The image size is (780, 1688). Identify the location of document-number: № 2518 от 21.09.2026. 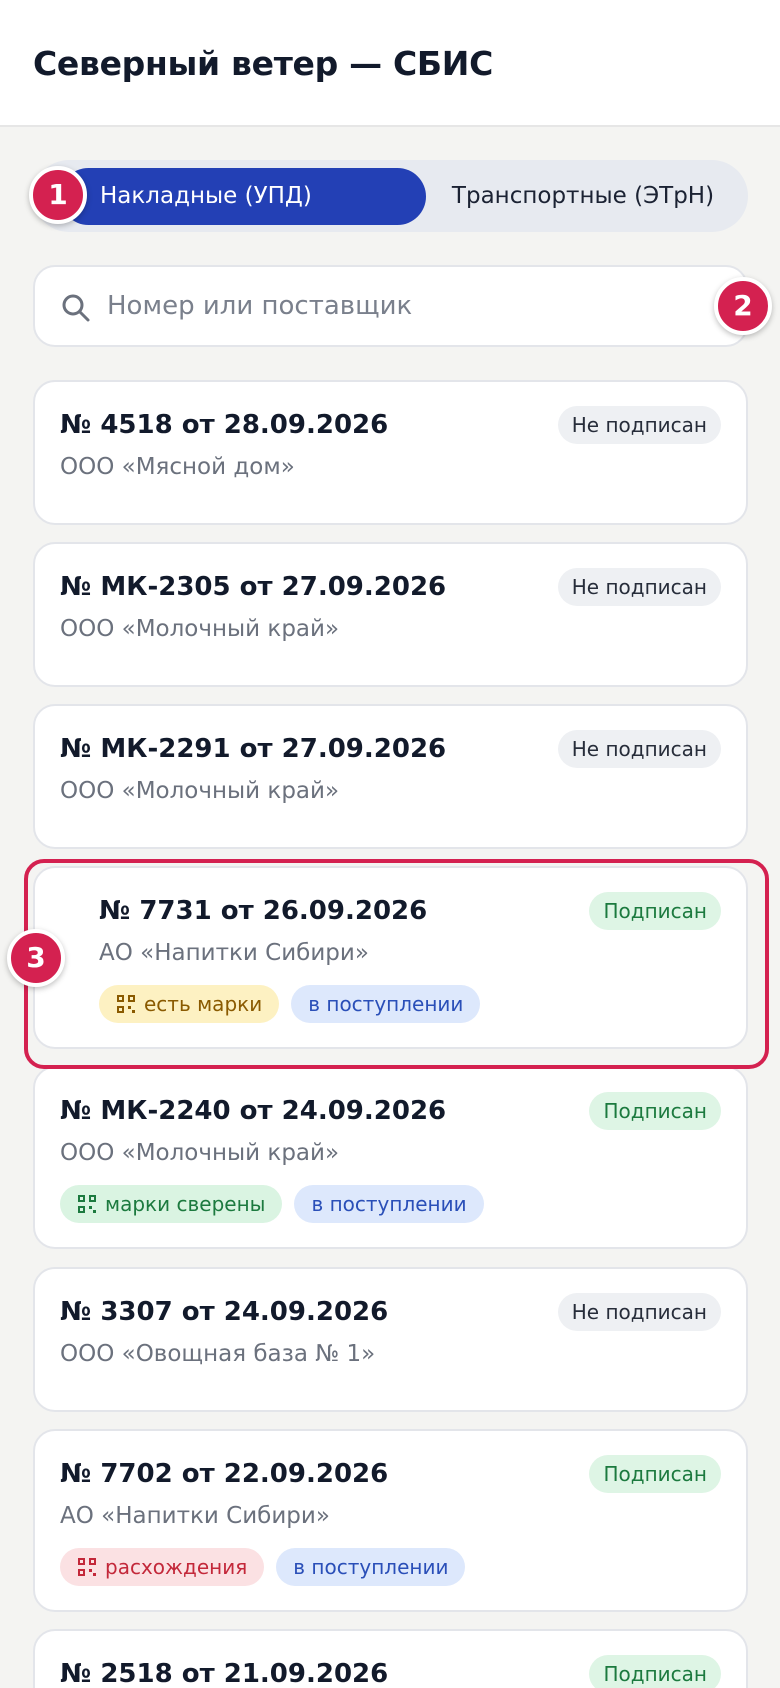
(224, 1673).